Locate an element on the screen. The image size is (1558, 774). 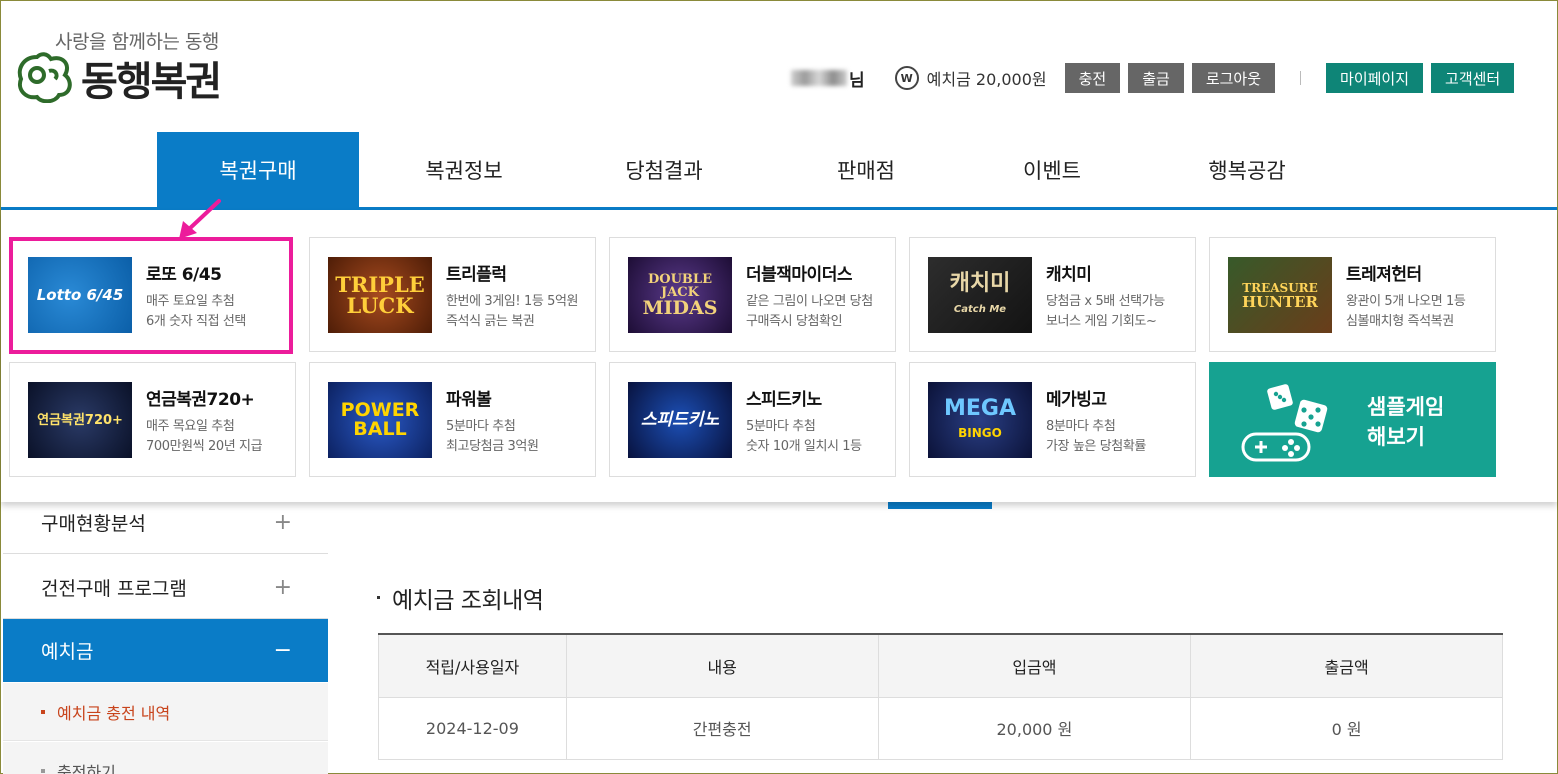
game-card-catch-me: 캐치미 Catch Me 캐치미 당첨금 x 5배 선택가능보너스 게임 기회도~ is located at coordinates (1052, 294).